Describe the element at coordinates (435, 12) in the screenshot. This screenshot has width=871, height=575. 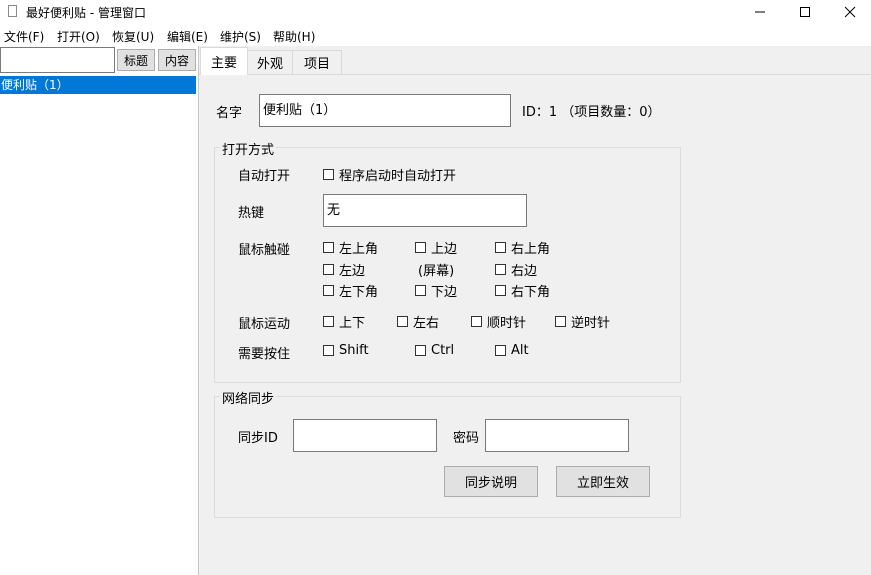
I see `title-bar: 最好便利贴 - 管理窗口` at that location.